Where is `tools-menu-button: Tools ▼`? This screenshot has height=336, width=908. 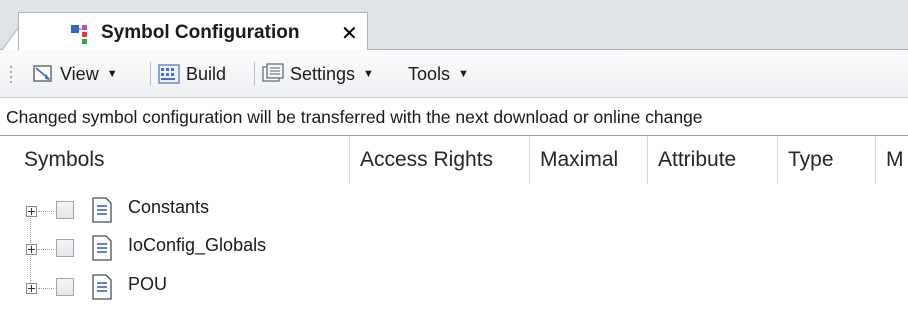
tools-menu-button: Tools ▼ is located at coordinates (438, 74).